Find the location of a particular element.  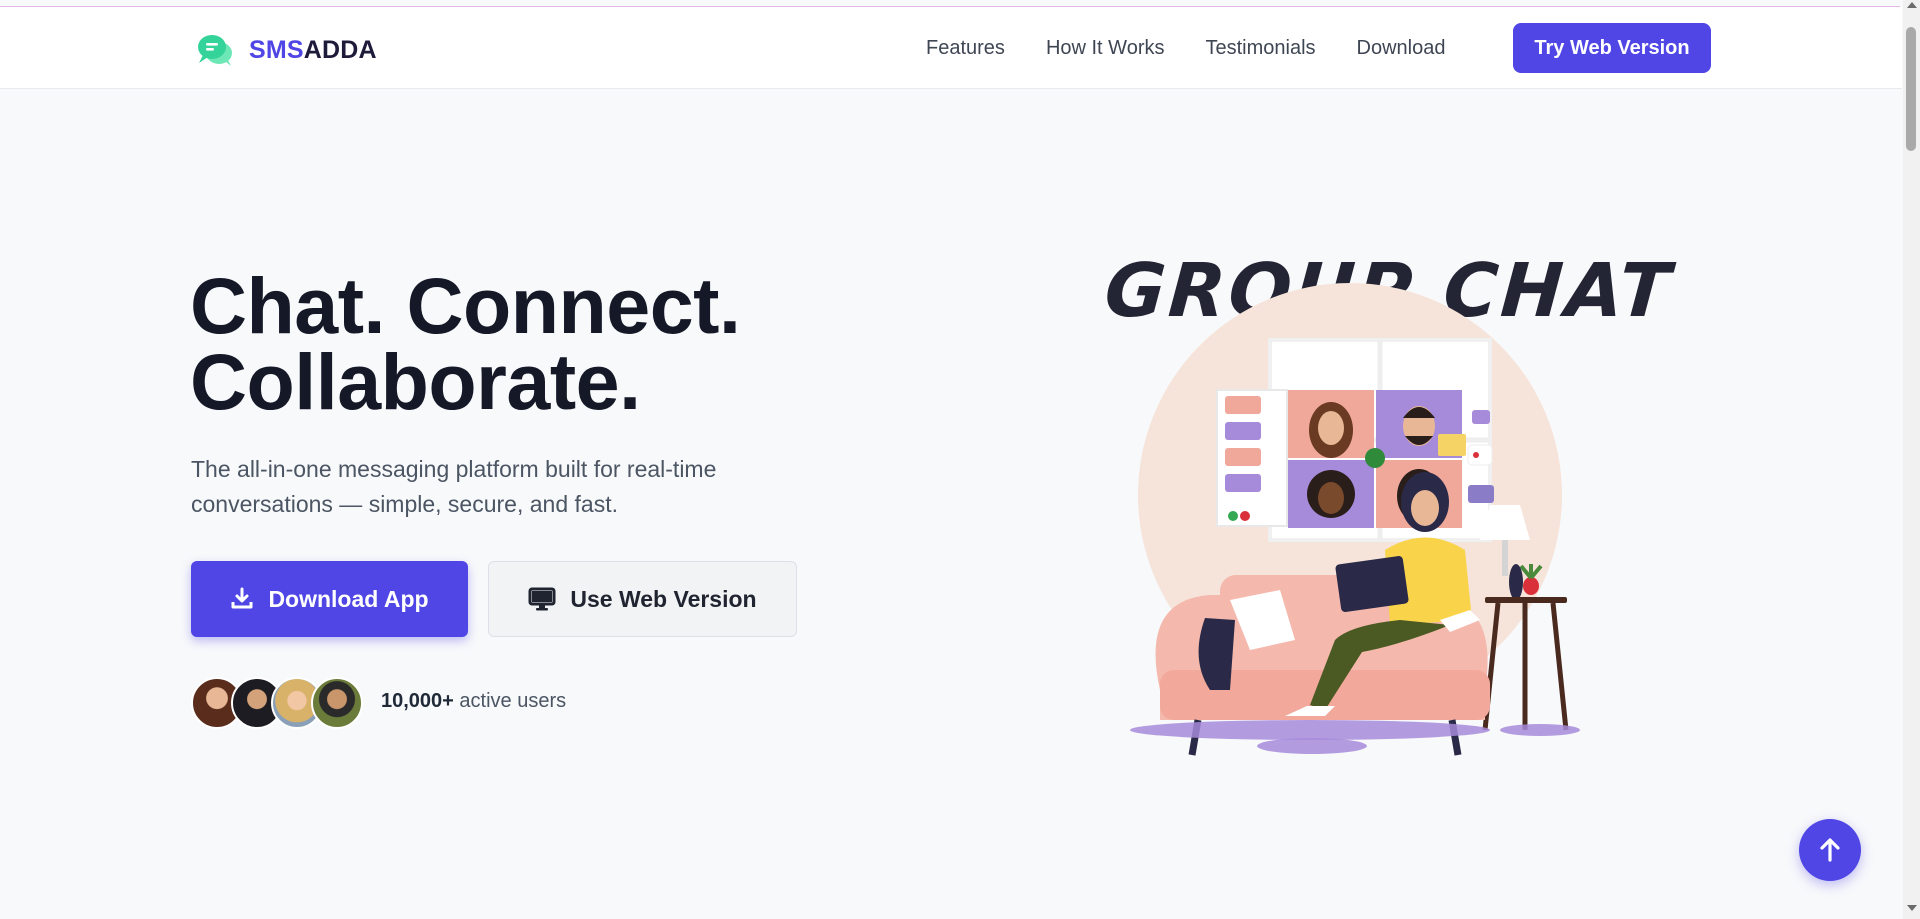

brand-name: SMSADDA is located at coordinates (313, 50).